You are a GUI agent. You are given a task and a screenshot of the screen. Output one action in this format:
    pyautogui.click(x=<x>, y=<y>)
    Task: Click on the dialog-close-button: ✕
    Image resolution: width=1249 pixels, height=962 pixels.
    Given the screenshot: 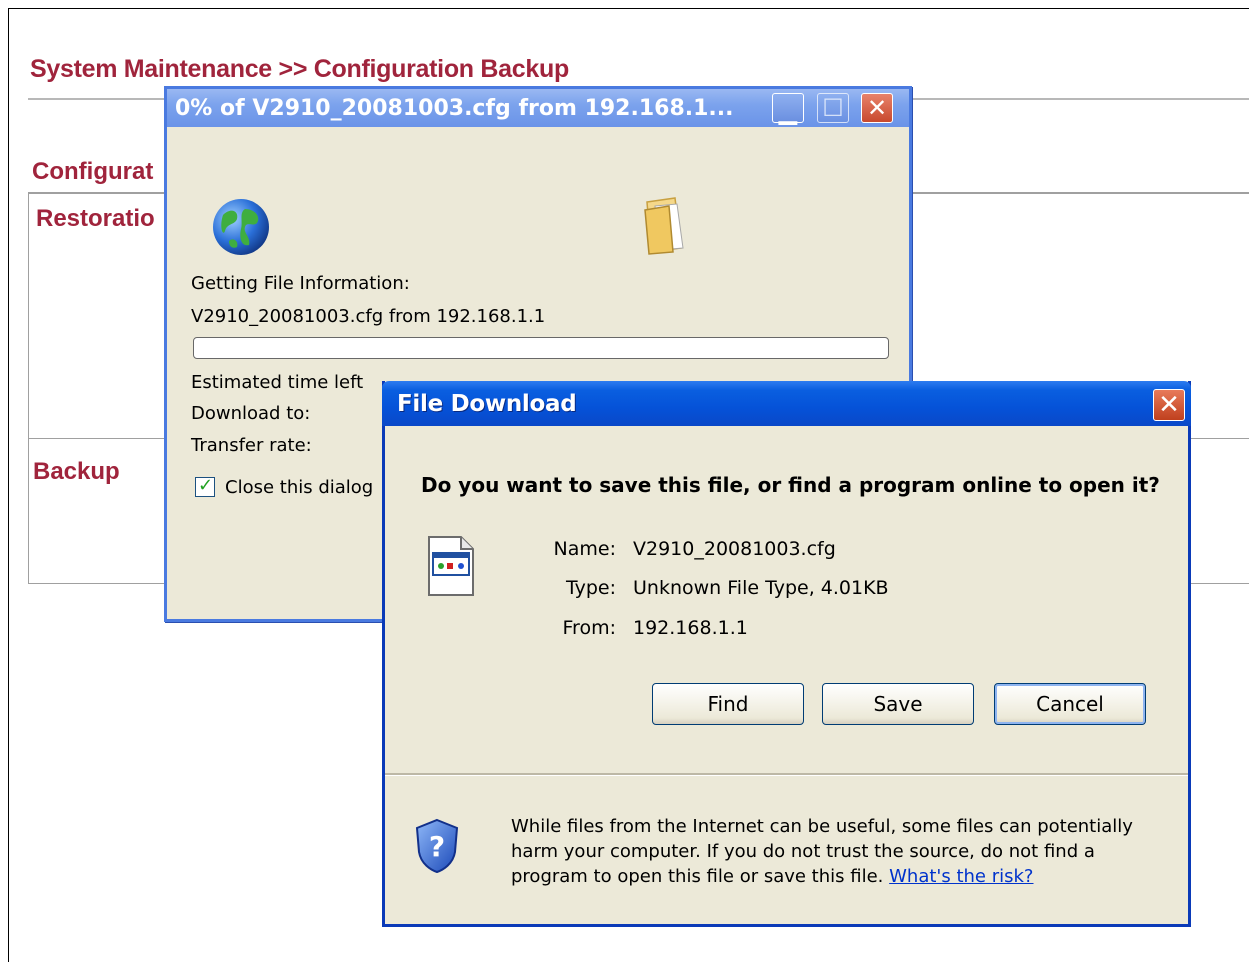 What is the action you would take?
    pyautogui.click(x=1169, y=405)
    